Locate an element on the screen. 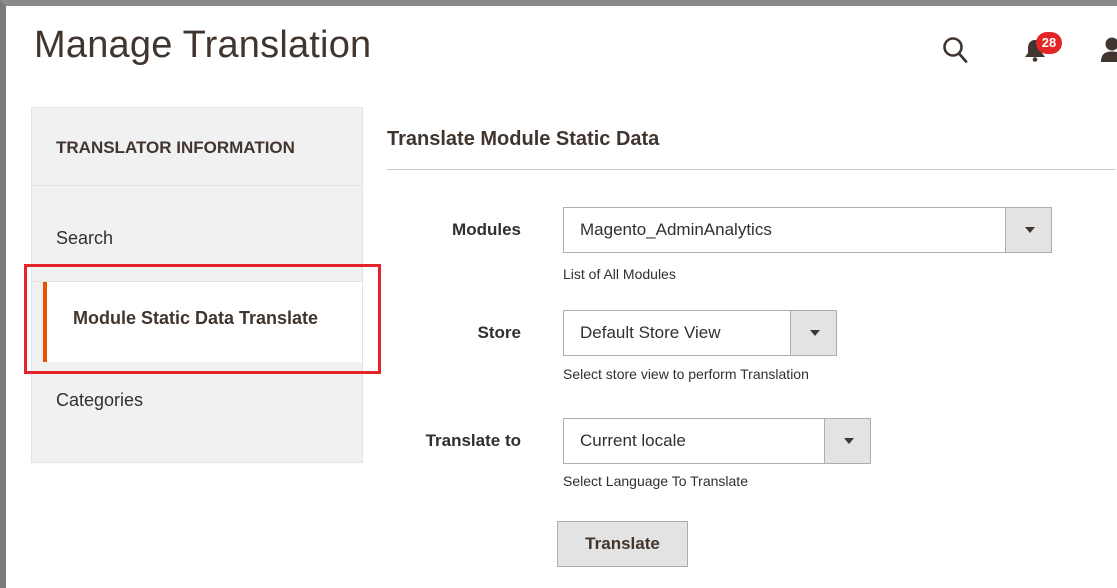 Image resolution: width=1117 pixels, height=588 pixels. translate-to-label: Translate to is located at coordinates (473, 440).